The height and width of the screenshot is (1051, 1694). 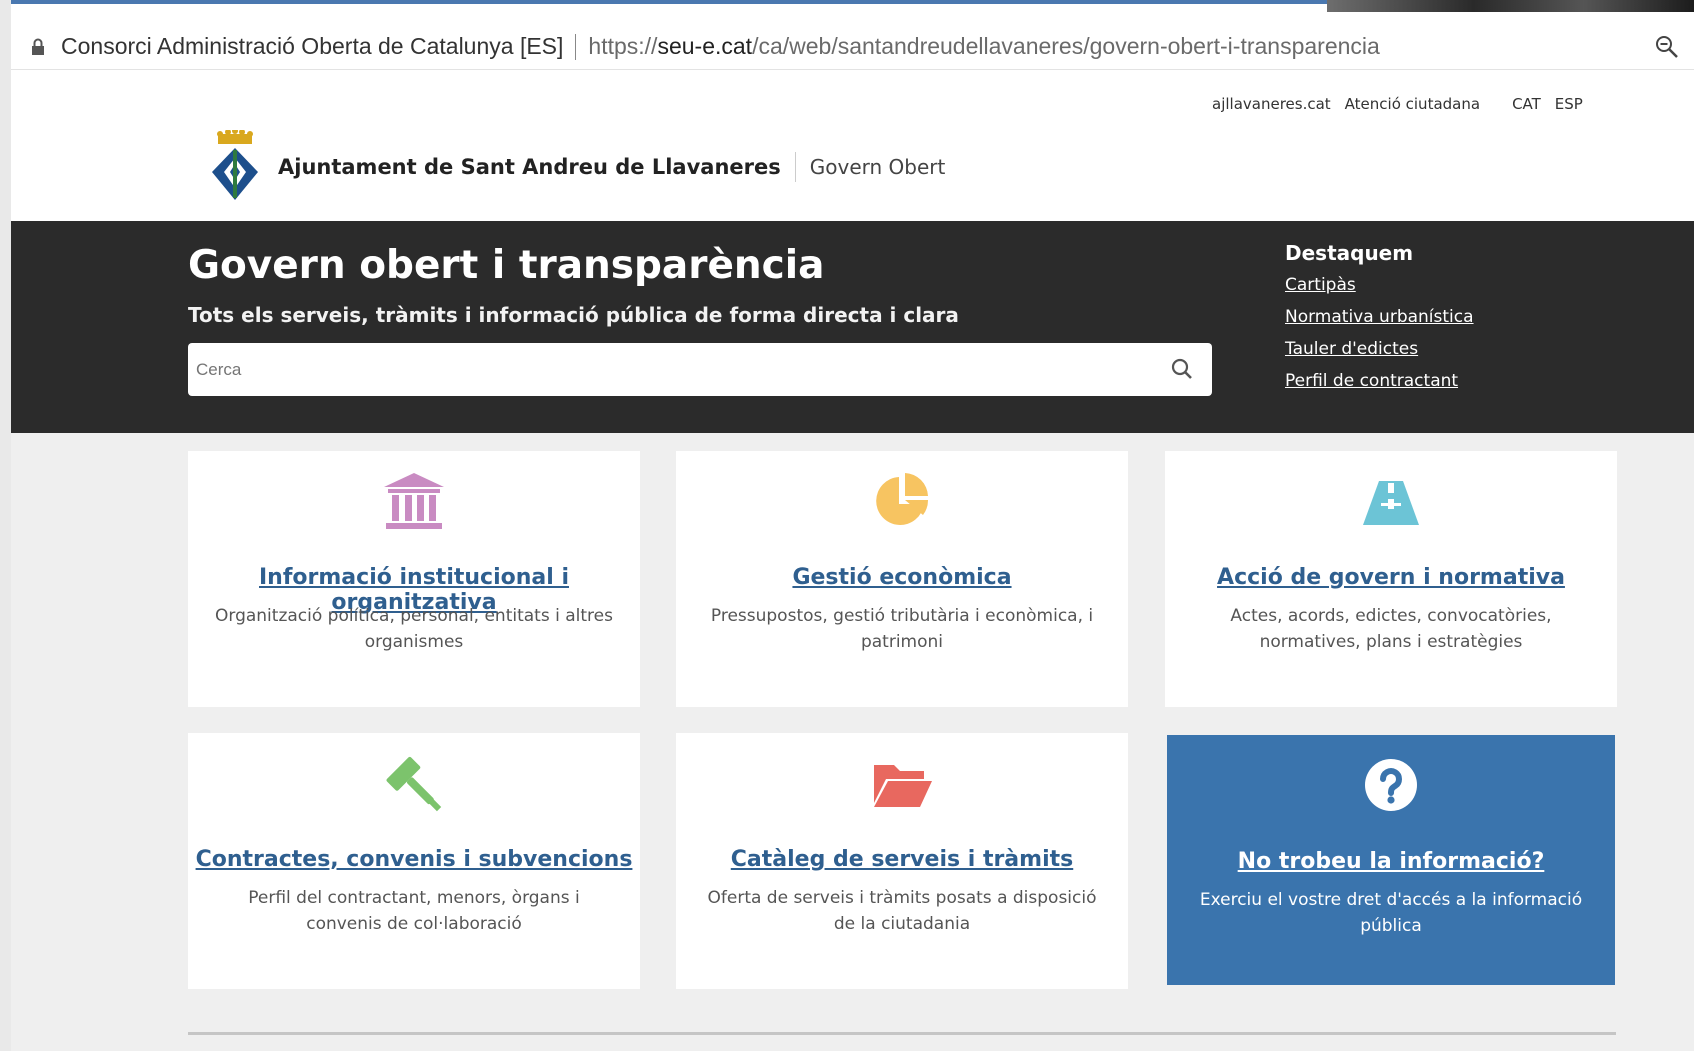 I want to click on folder-open-icon, so click(x=903, y=786).